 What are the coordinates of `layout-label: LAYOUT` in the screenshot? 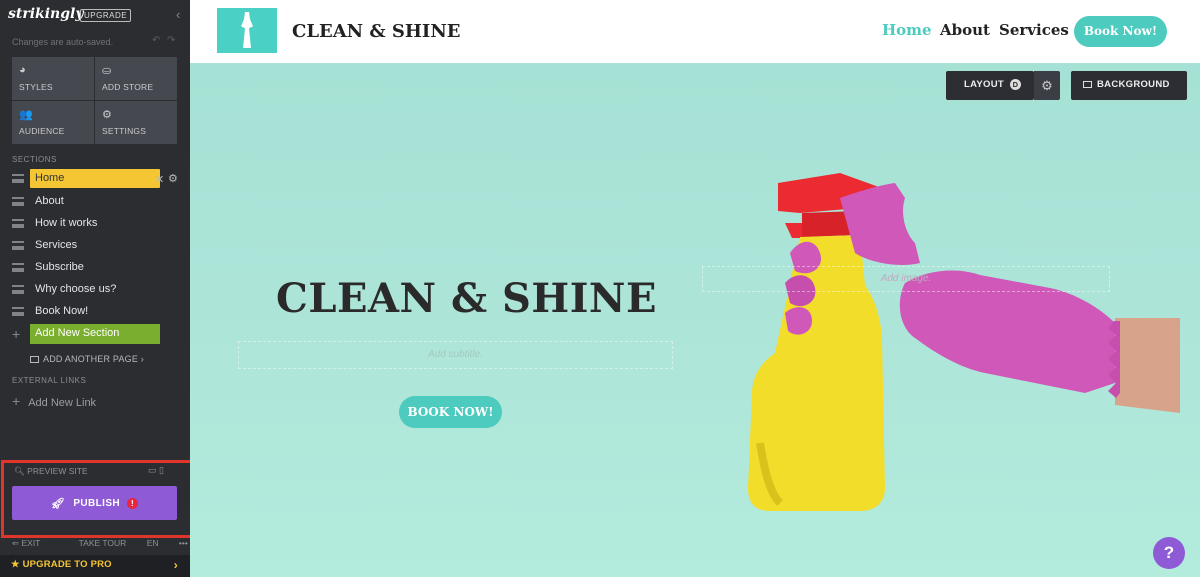 It's located at (984, 84).